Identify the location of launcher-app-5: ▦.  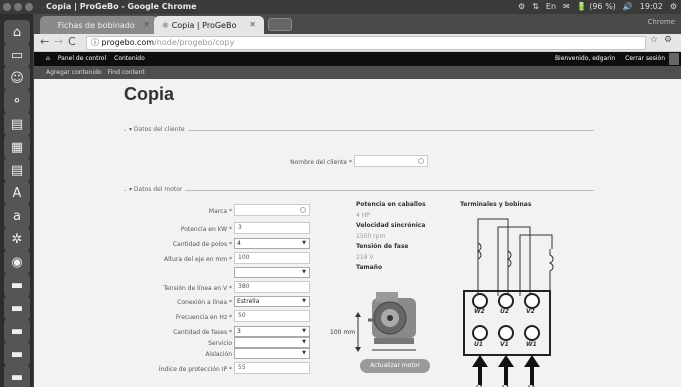
(17, 147).